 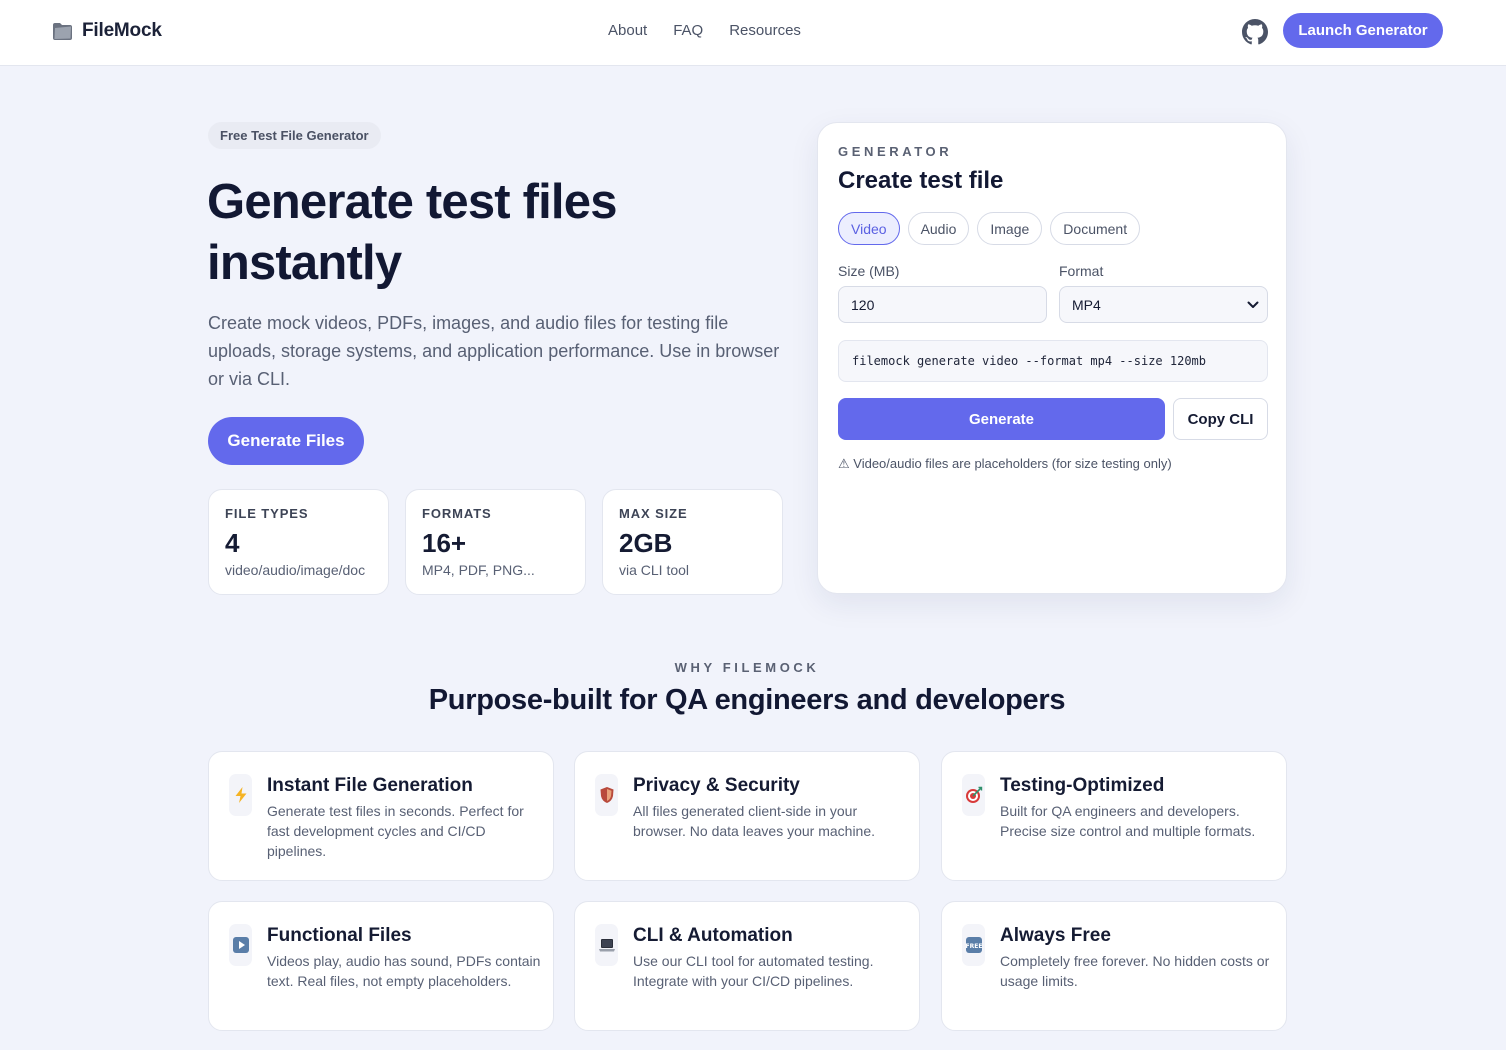 What do you see at coordinates (653, 513) in the screenshot?
I see `stat-label: MAX SIZE` at bounding box center [653, 513].